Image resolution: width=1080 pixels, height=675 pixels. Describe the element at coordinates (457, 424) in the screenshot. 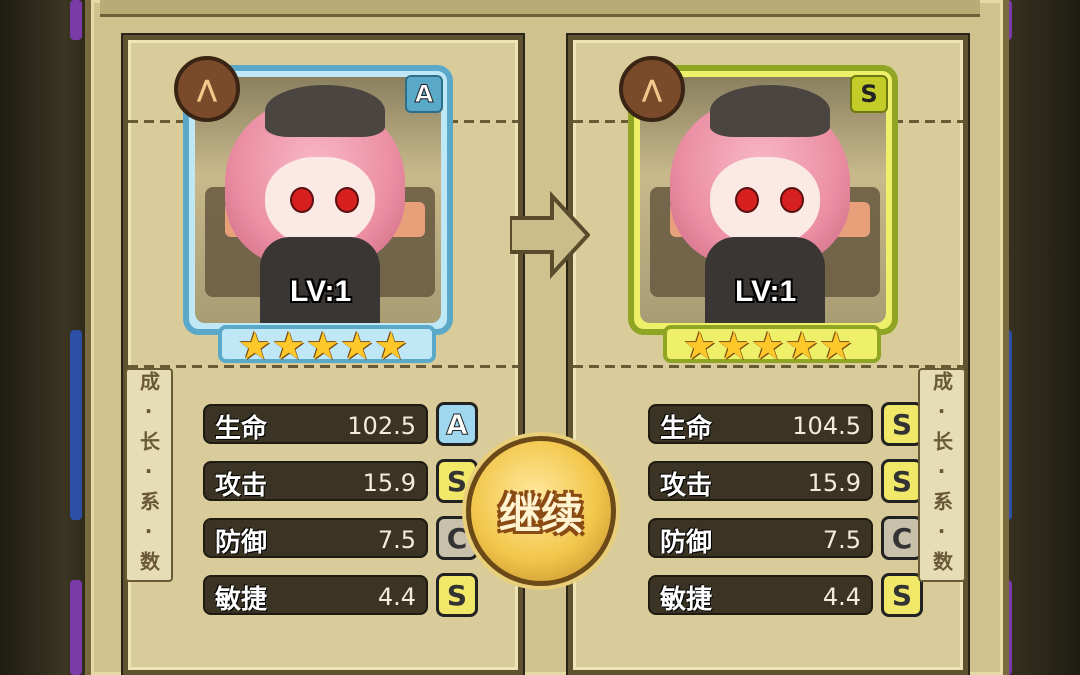

I see `stat-grade-badge: A` at that location.